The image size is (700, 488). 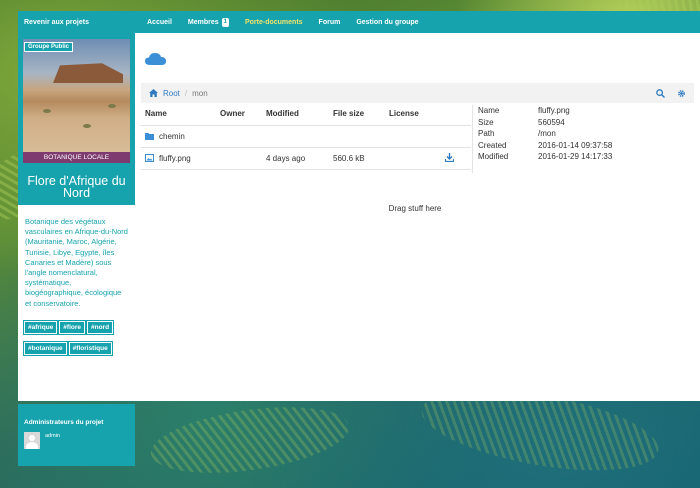 What do you see at coordinates (225, 22) in the screenshot?
I see `members-count-badge: 1` at bounding box center [225, 22].